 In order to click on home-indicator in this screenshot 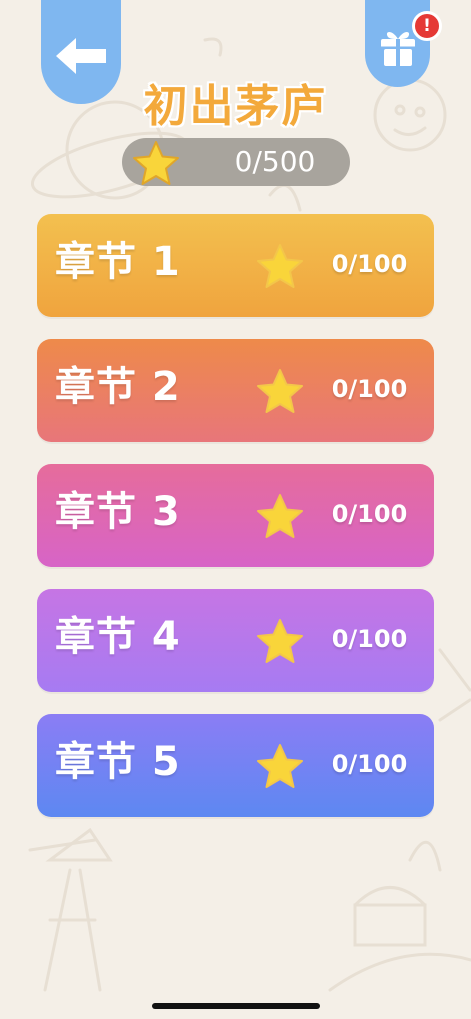, I will do `click(236, 1006)`.